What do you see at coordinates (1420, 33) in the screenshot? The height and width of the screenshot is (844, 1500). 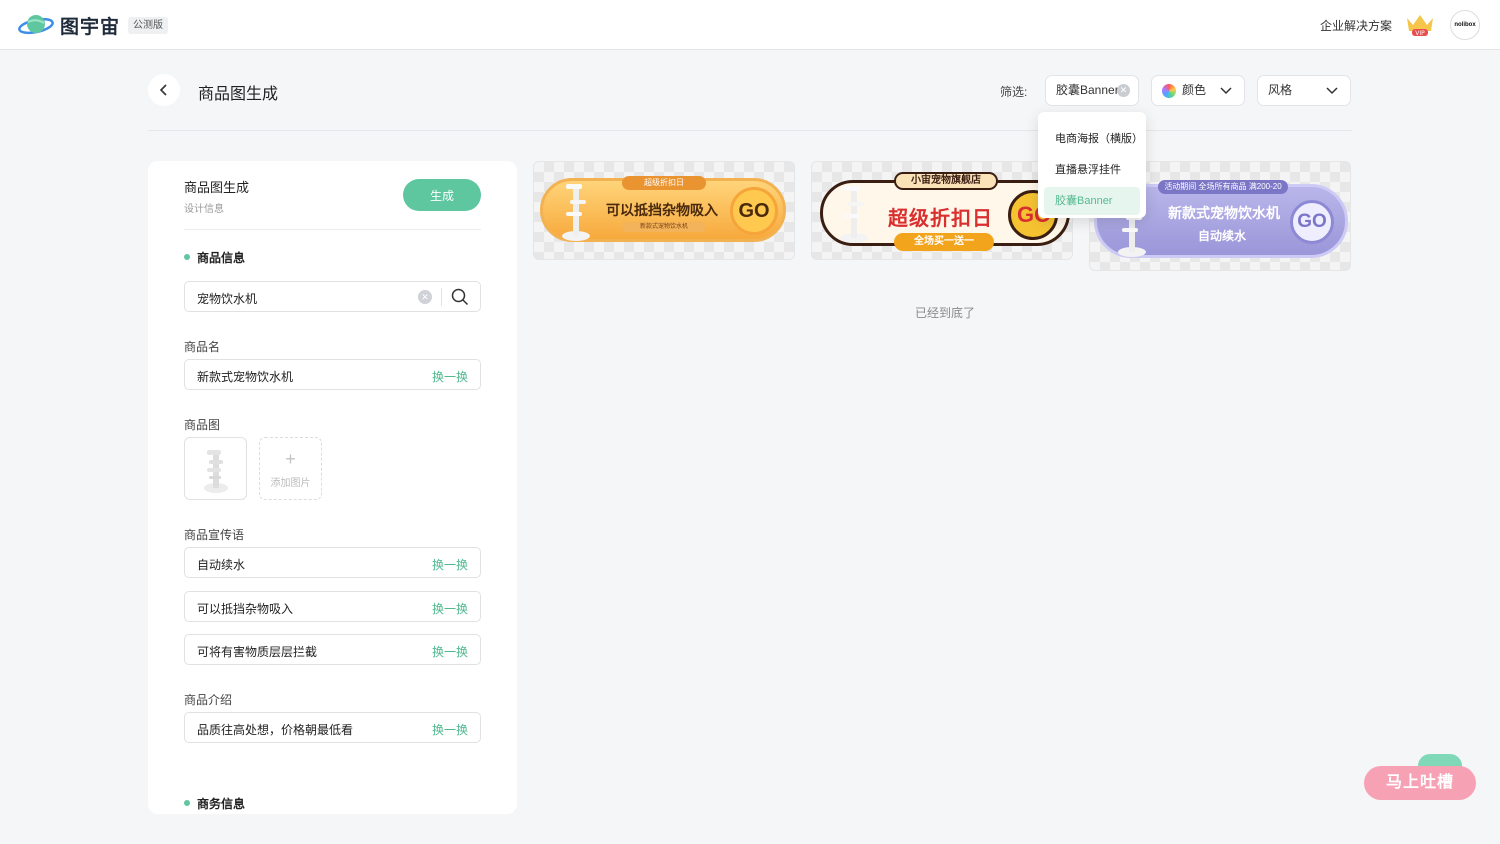 I see `vip-label: VIP` at bounding box center [1420, 33].